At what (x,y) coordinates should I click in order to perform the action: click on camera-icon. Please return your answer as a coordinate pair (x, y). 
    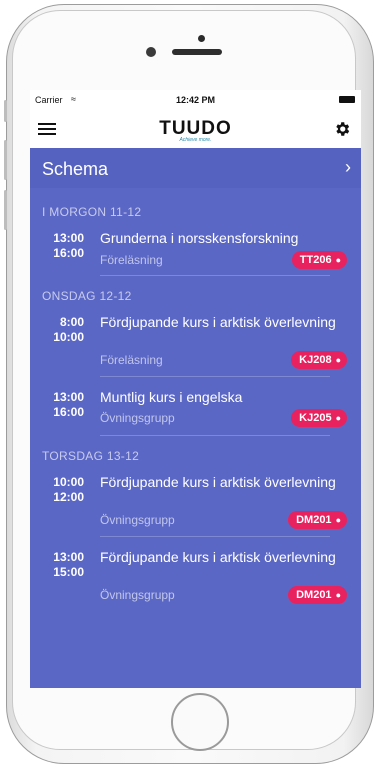
    Looking at the image, I should click on (201, 38).